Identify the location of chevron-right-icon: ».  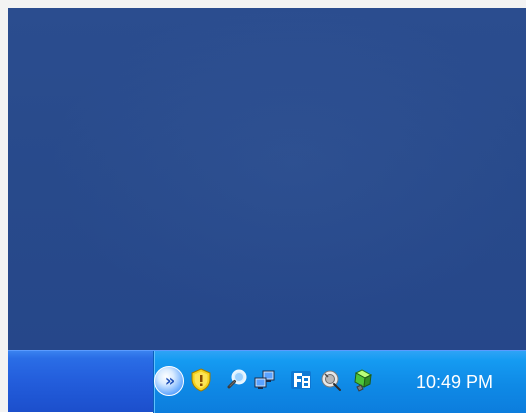
(170, 380).